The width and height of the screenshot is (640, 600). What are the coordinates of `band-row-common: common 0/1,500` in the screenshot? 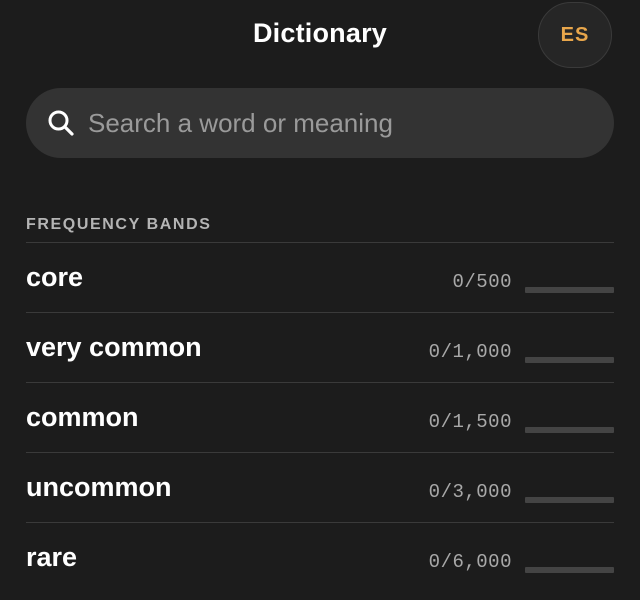 It's located at (320, 417).